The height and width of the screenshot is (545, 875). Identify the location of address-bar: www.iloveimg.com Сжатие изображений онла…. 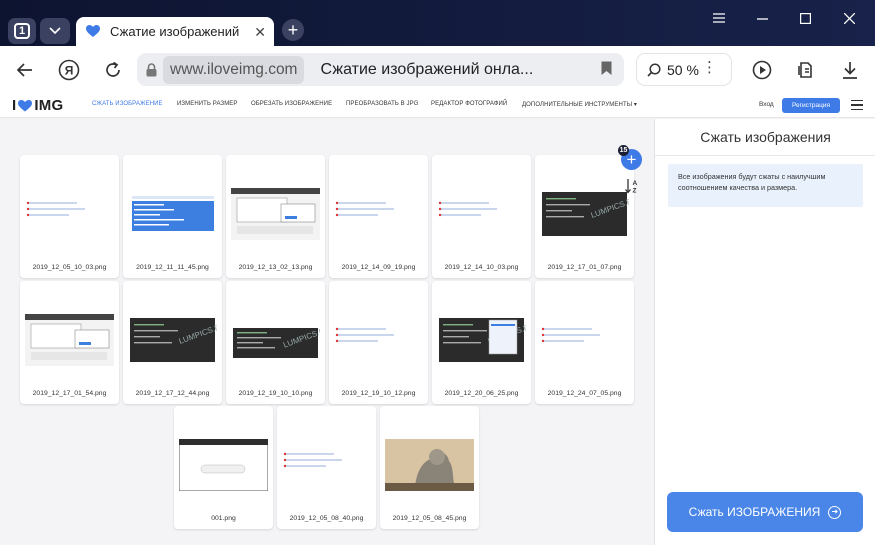
(380, 69).